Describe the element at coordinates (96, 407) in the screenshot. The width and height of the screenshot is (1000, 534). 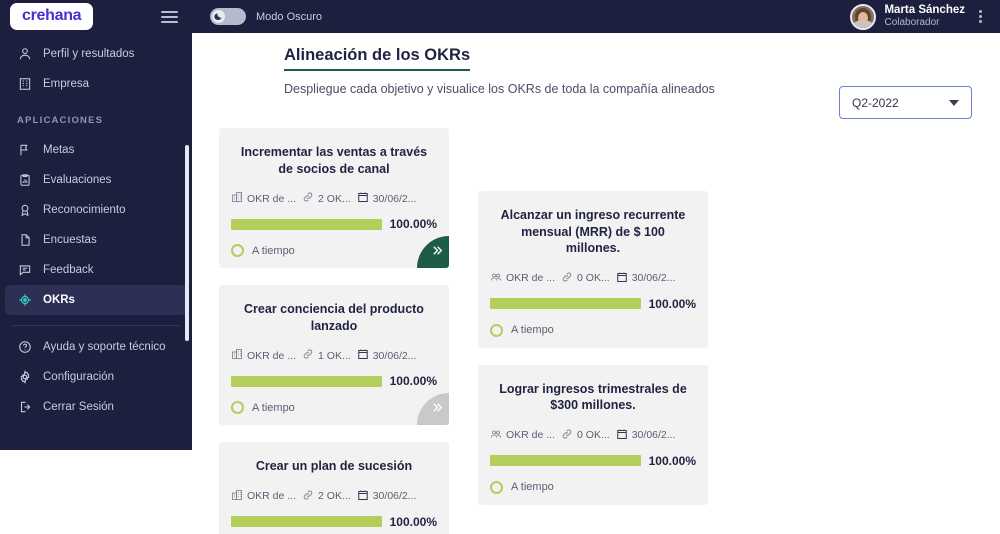
I see `sidebar-item-cerrar-sesion: Cerrar Sesión` at that location.